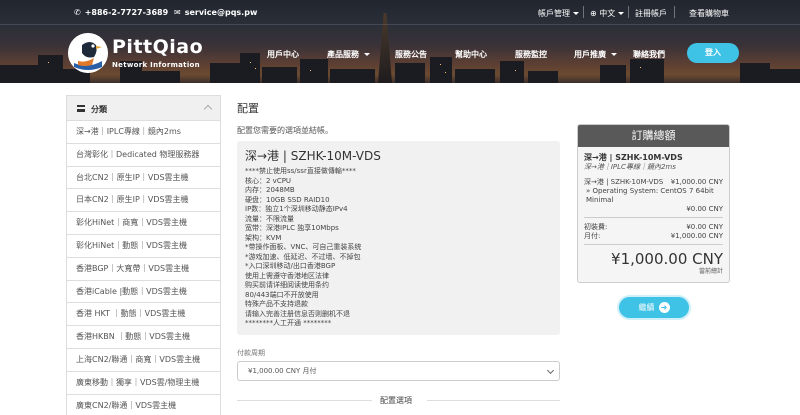  Describe the element at coordinates (696, 236) in the screenshot. I see `monthly-price: ¥1,000.00 CNY` at that location.